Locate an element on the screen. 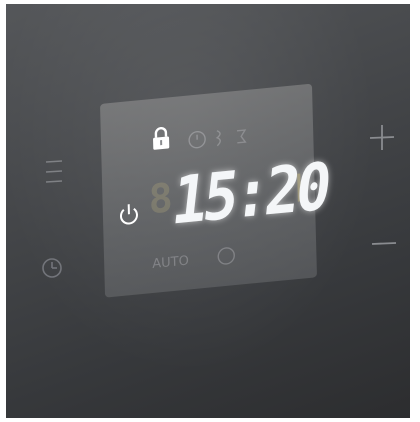  power-icon is located at coordinates (128, 214).